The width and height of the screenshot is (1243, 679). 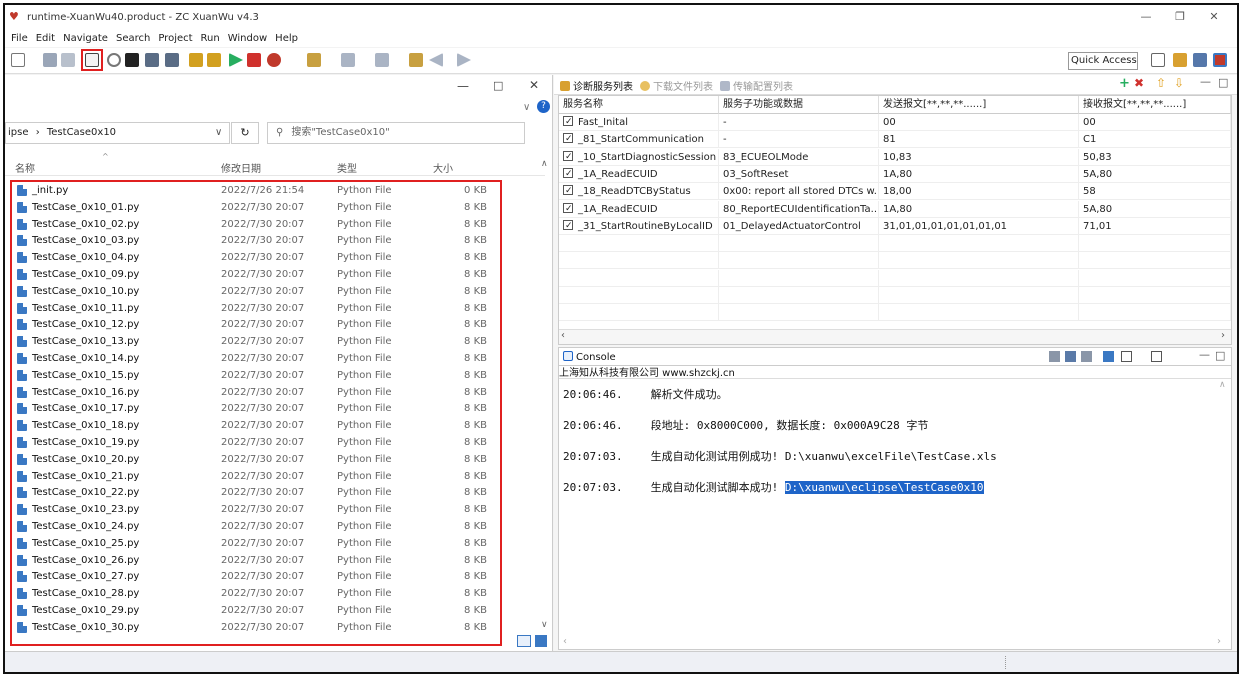 I want to click on console-tab: Console, so click(x=589, y=357).